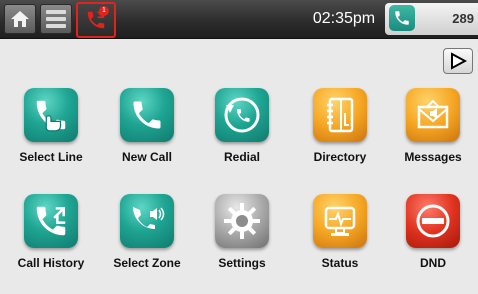 The width and height of the screenshot is (478, 294). I want to click on app-label: Select Zone, so click(147, 263).